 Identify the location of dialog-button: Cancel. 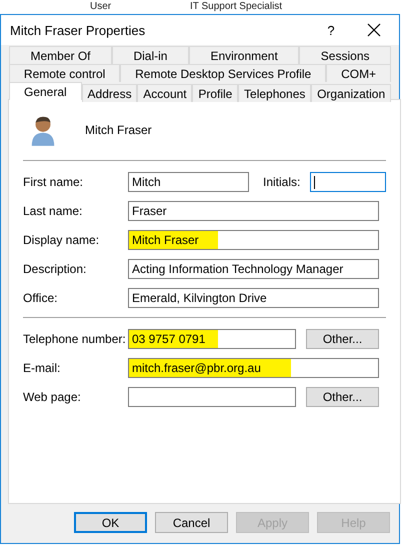
(191, 522).